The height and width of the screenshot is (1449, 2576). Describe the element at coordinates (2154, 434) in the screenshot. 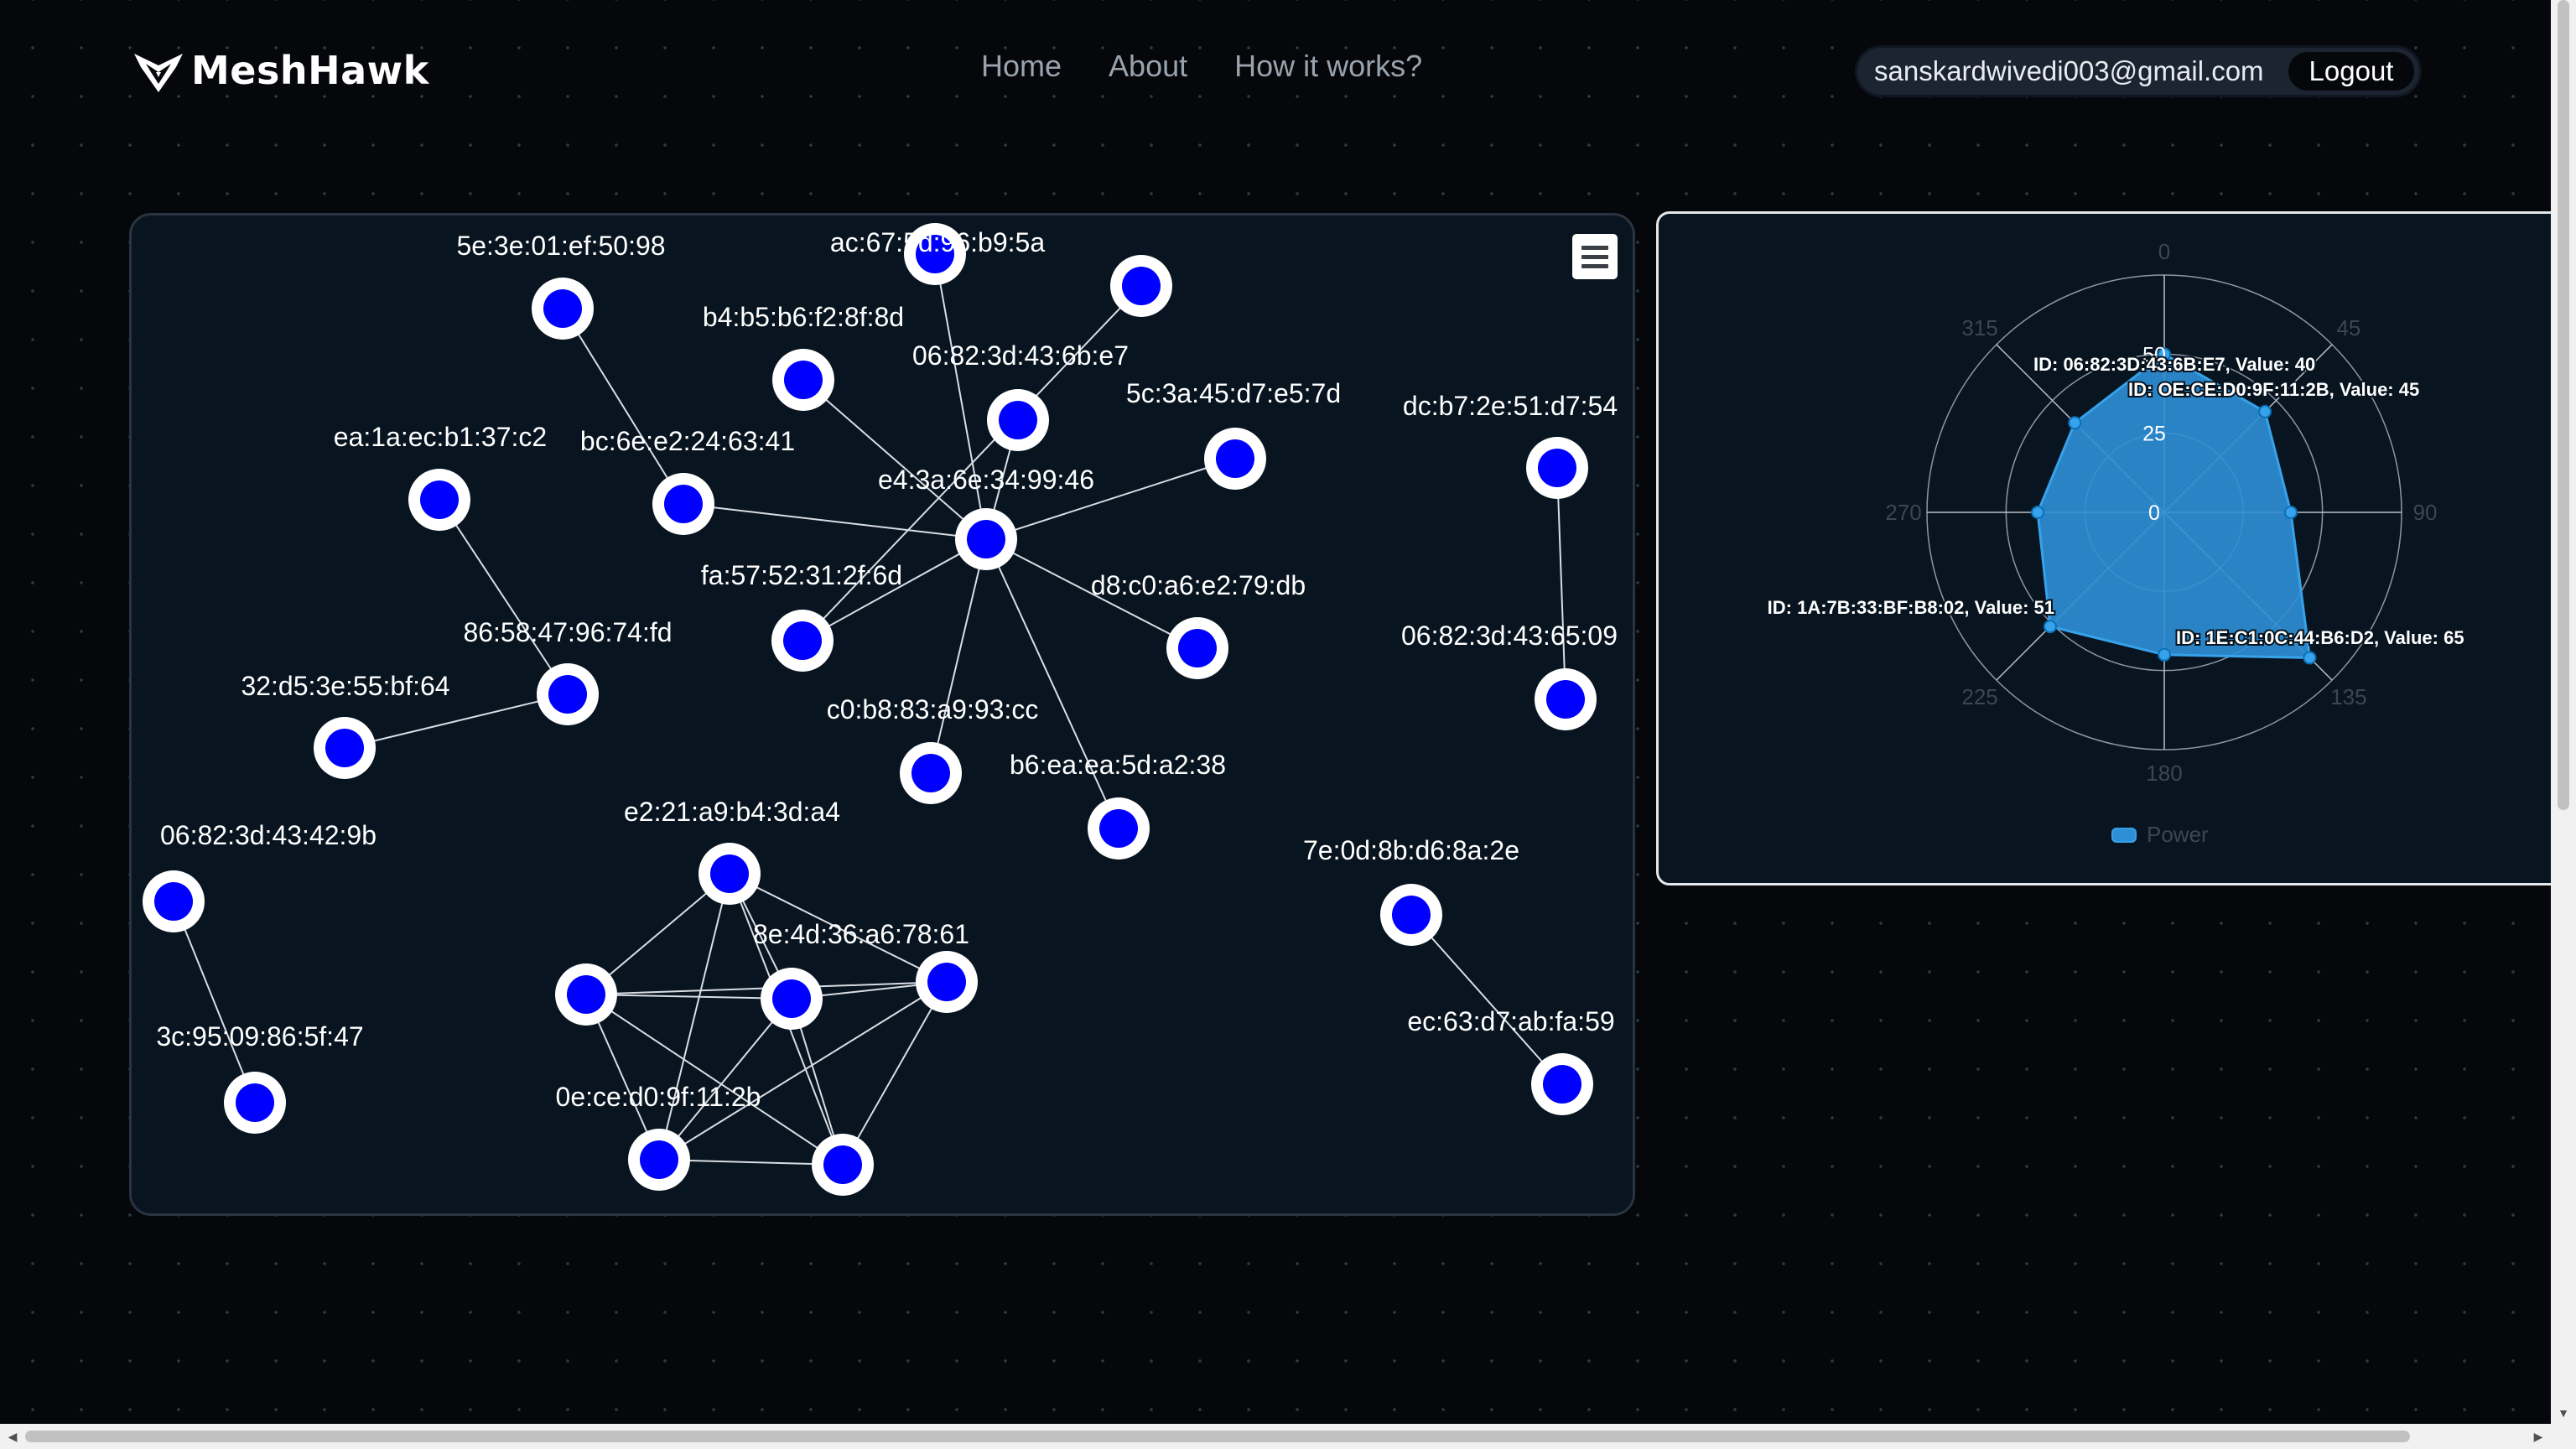

I see `radar-radial-tick: 25` at that location.